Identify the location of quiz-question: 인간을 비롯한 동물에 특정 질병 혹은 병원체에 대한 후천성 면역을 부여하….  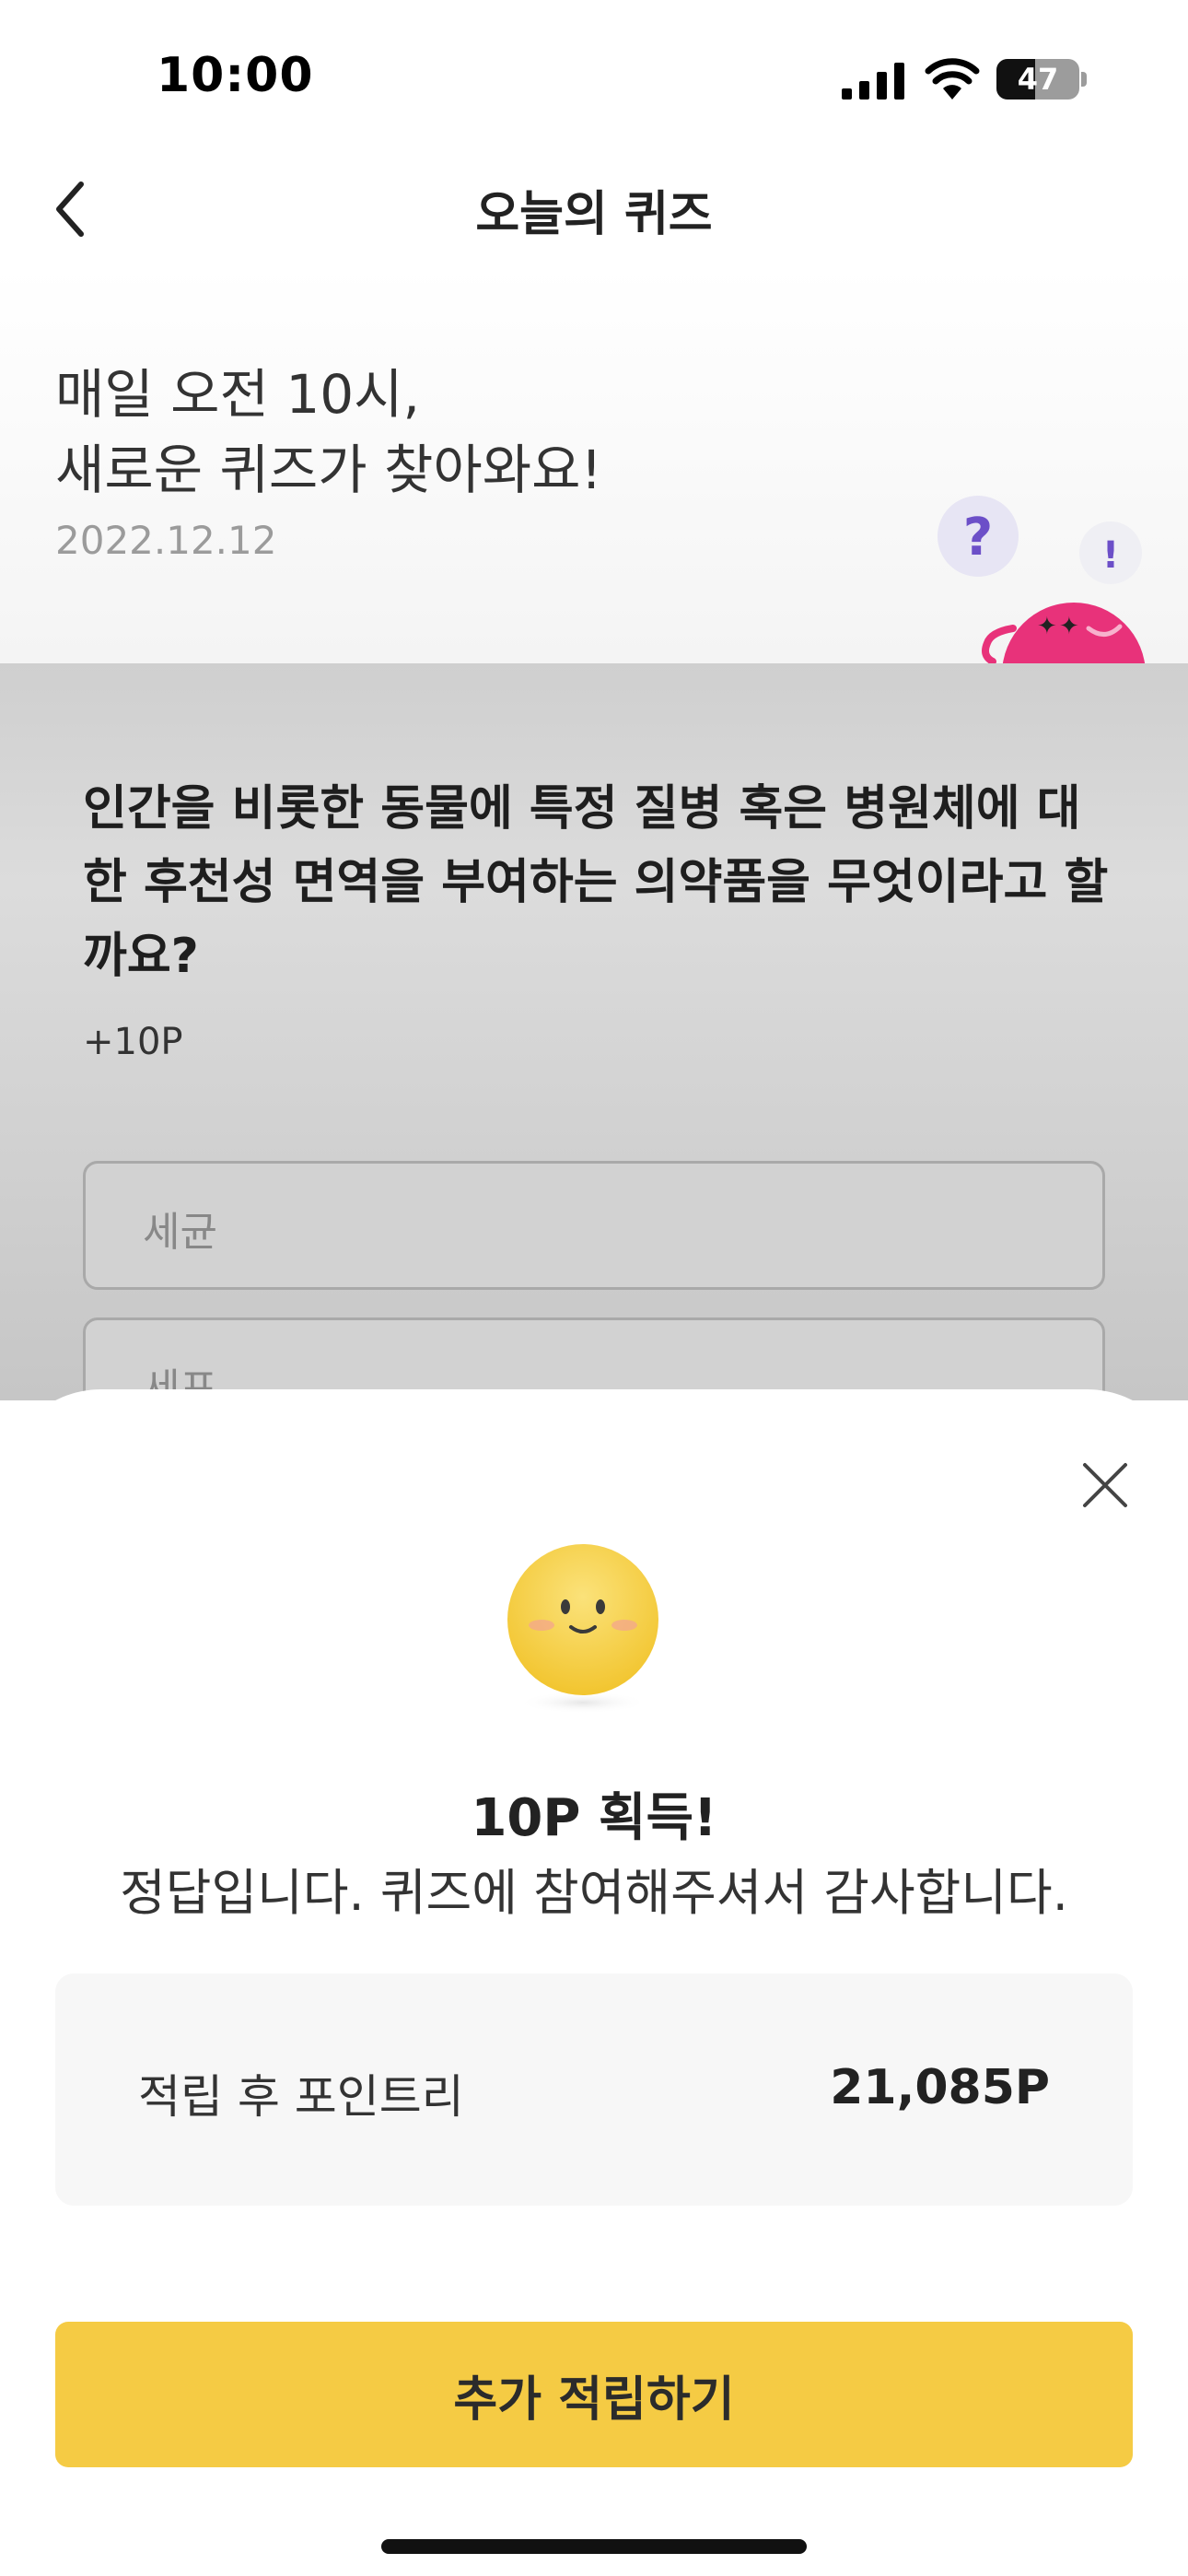
(596, 882).